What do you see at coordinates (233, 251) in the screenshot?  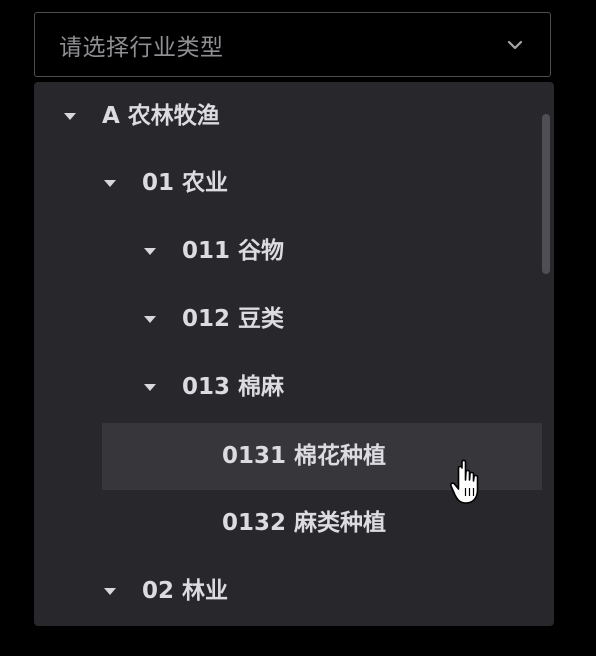 I see `tree-node-label: 011 谷物` at bounding box center [233, 251].